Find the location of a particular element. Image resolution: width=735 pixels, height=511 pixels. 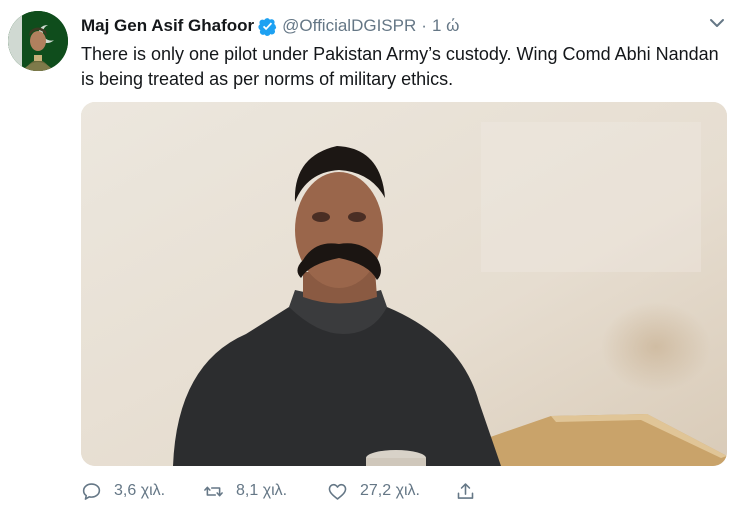

tweet-actions: 3,6 χιλ. 8,1 χιλ. 27,2 χιλ. is located at coordinates (284, 491).